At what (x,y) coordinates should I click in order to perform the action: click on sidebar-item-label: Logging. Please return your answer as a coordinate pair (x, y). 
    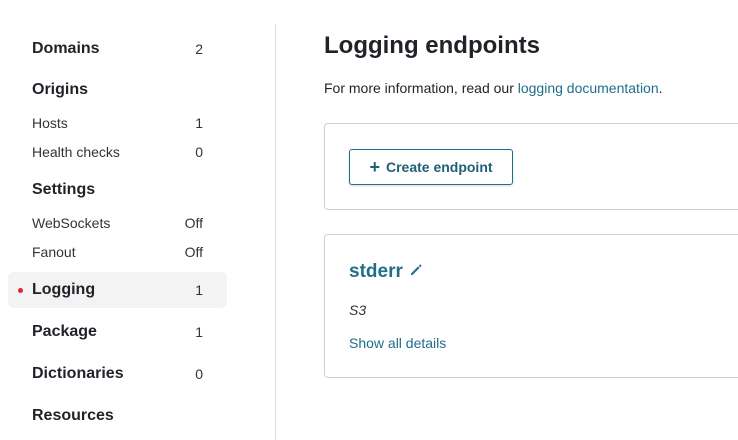
    Looking at the image, I should click on (64, 289).